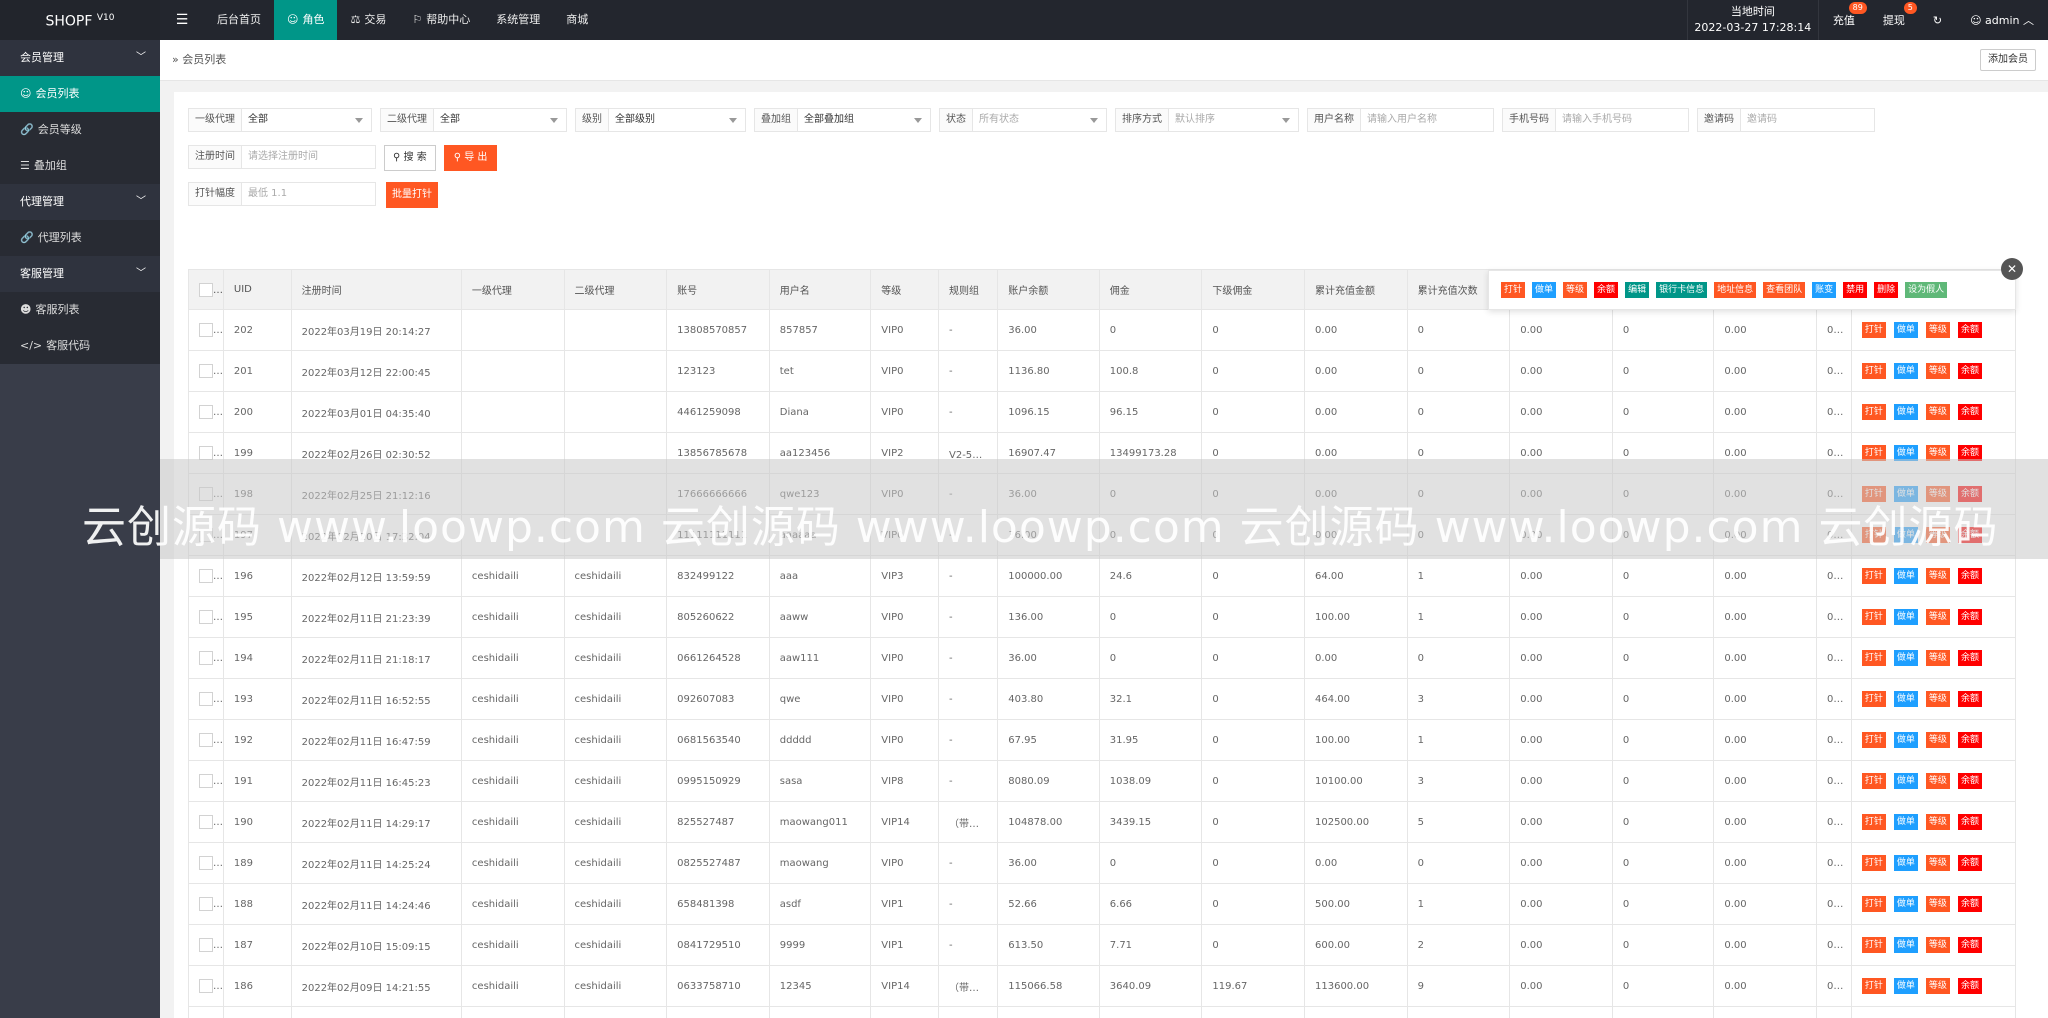 This screenshot has width=2048, height=1018. What do you see at coordinates (1894, 20) in the screenshot?
I see `withdraw-link: 提现 5` at bounding box center [1894, 20].